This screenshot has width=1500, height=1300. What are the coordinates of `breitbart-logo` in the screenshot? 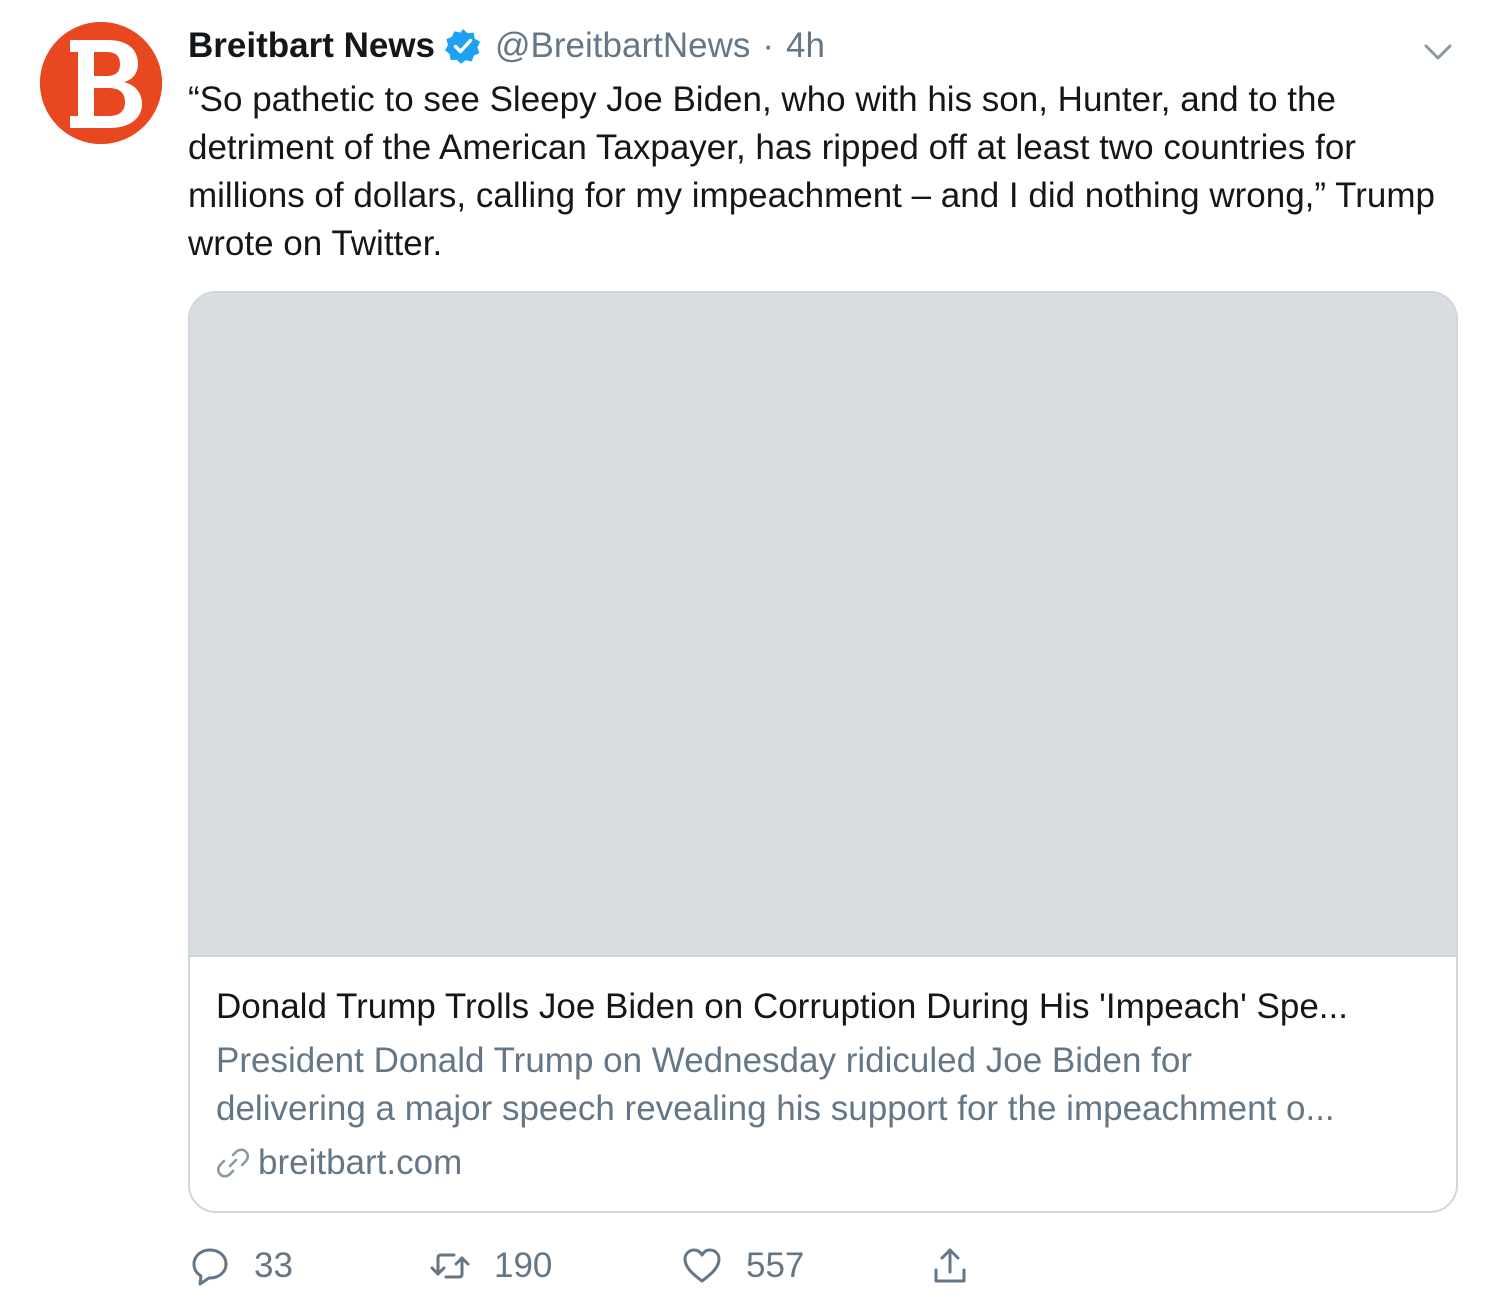 It's located at (101, 83).